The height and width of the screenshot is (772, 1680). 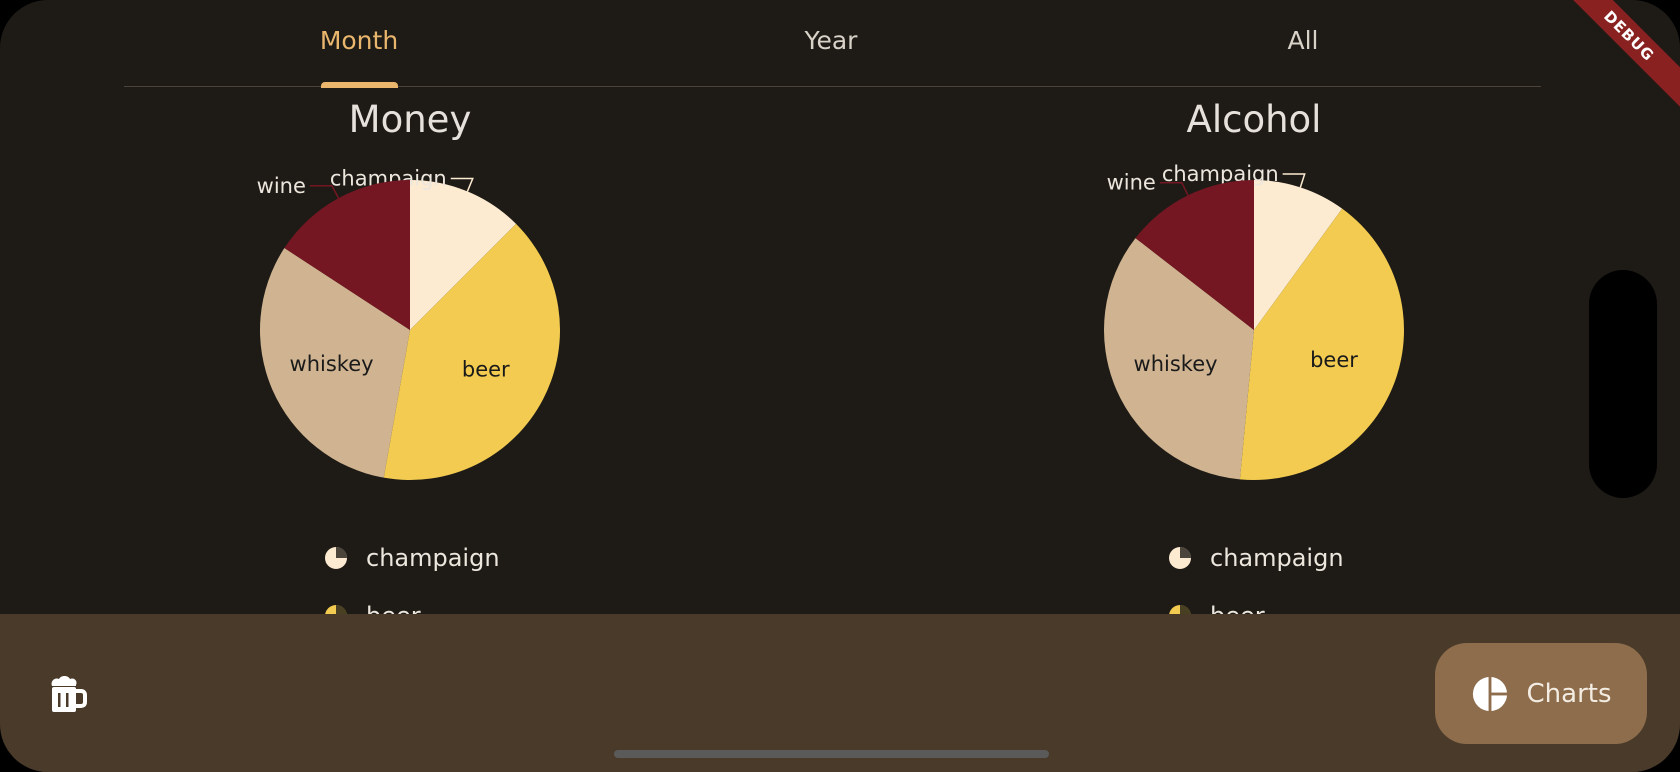 What do you see at coordinates (1303, 40) in the screenshot?
I see `tab-all: All` at bounding box center [1303, 40].